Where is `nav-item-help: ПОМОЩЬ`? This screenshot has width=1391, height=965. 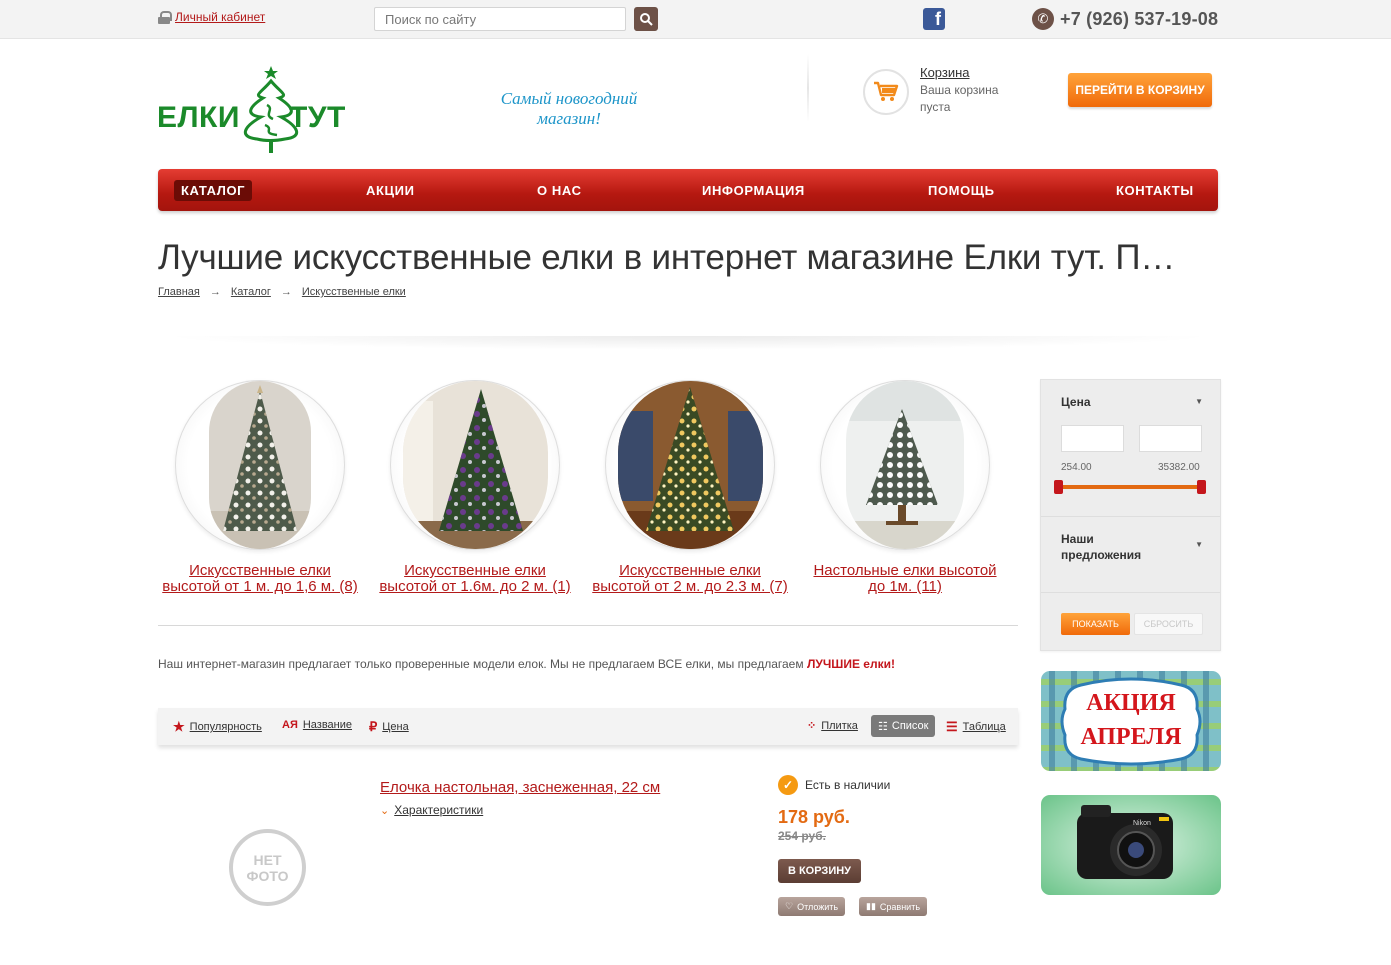
nav-item-help: ПОМОЩЬ is located at coordinates (961, 190).